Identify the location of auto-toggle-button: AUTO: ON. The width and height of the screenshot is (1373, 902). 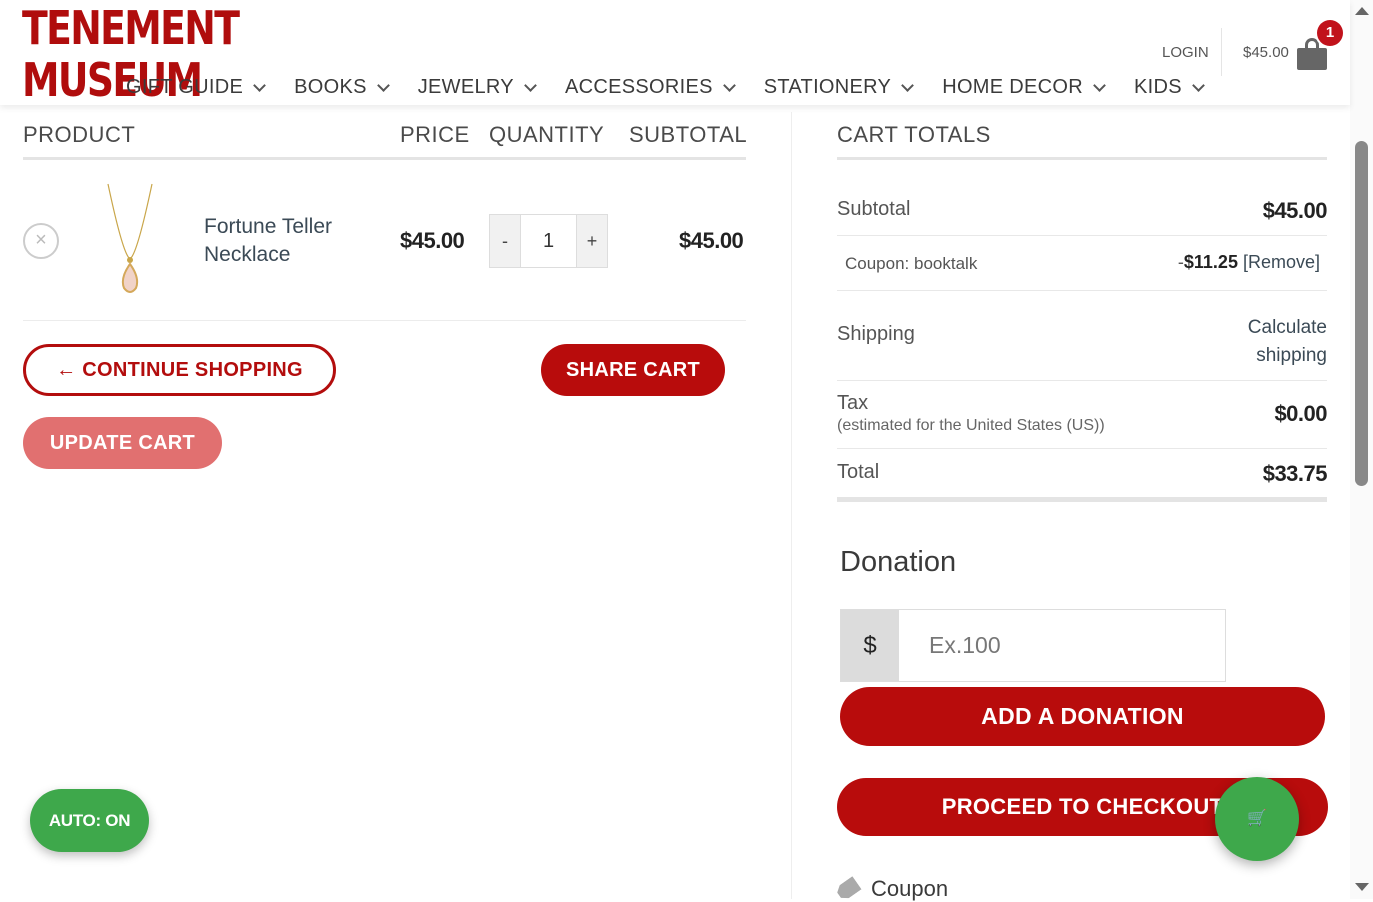
(89, 820).